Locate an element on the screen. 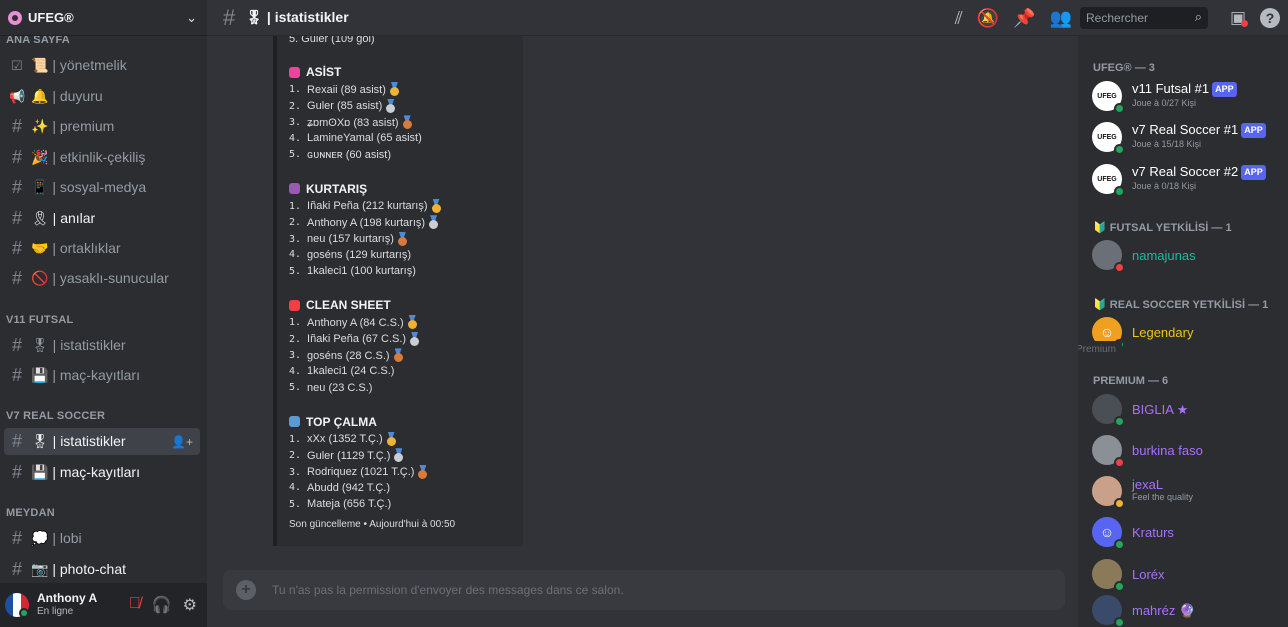 This screenshot has height=627, width=1288. dnd-status-icon is located at coordinates (1119, 267).